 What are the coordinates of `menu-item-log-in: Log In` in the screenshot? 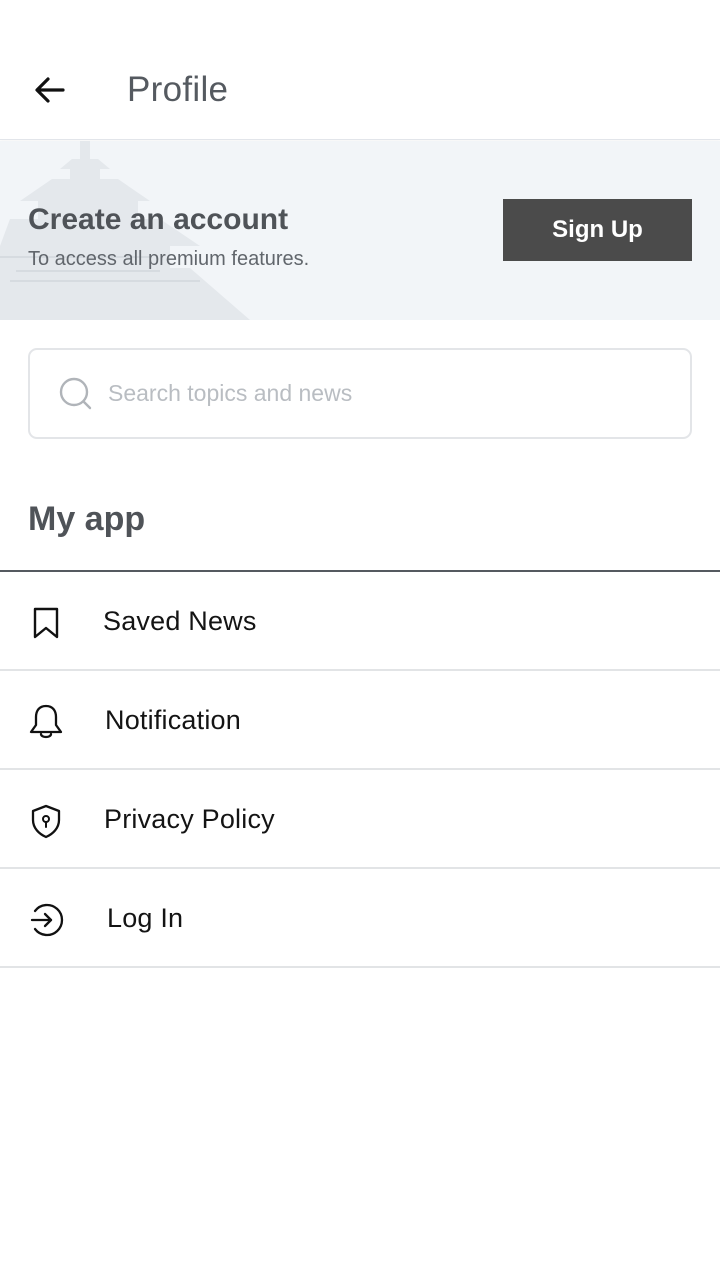 It's located at (360, 918).